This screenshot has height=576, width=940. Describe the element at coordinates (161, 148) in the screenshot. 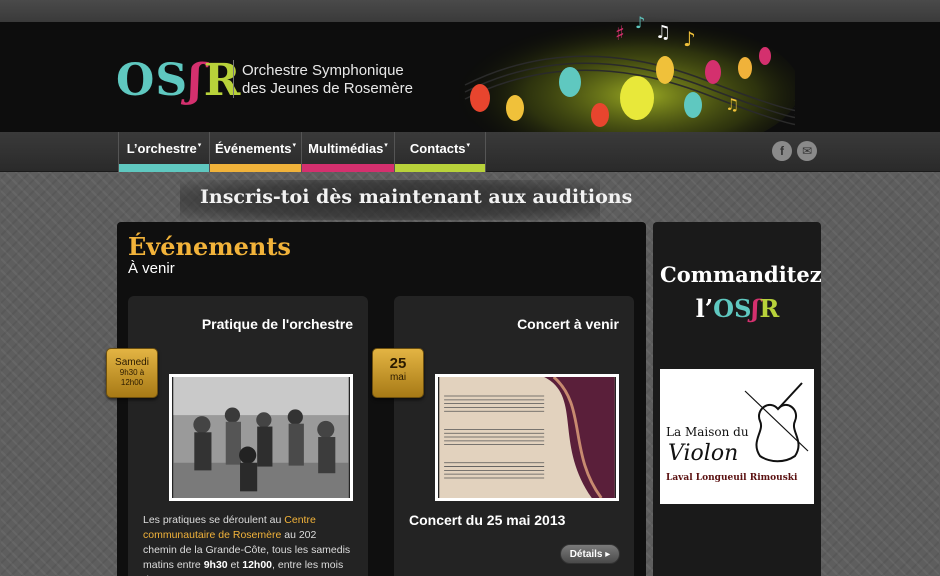

I see `nav-label-orchestre: L’orchestre` at that location.